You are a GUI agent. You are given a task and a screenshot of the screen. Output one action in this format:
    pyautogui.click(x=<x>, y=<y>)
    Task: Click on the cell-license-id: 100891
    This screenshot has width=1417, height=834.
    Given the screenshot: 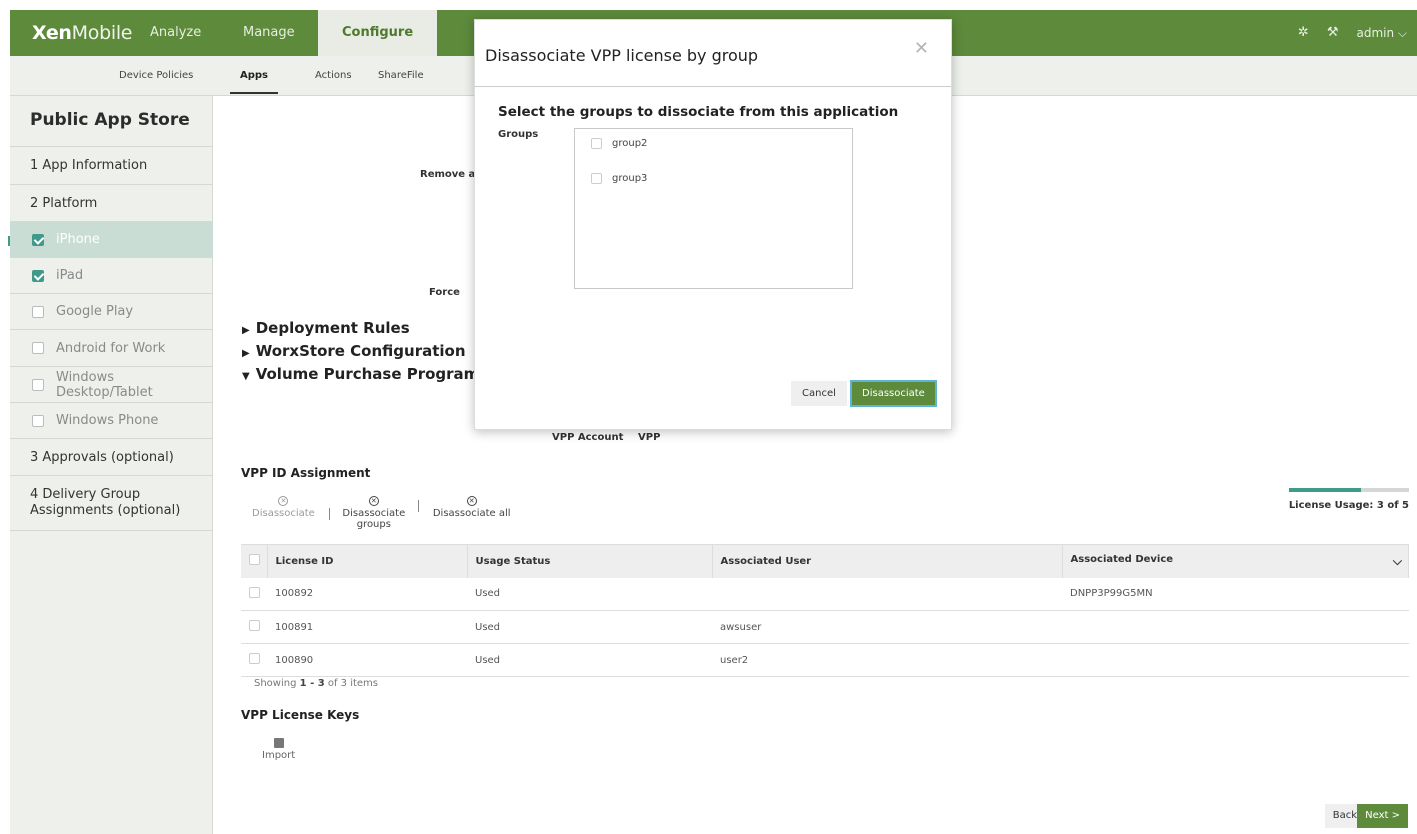 What is the action you would take?
    pyautogui.click(x=367, y=627)
    